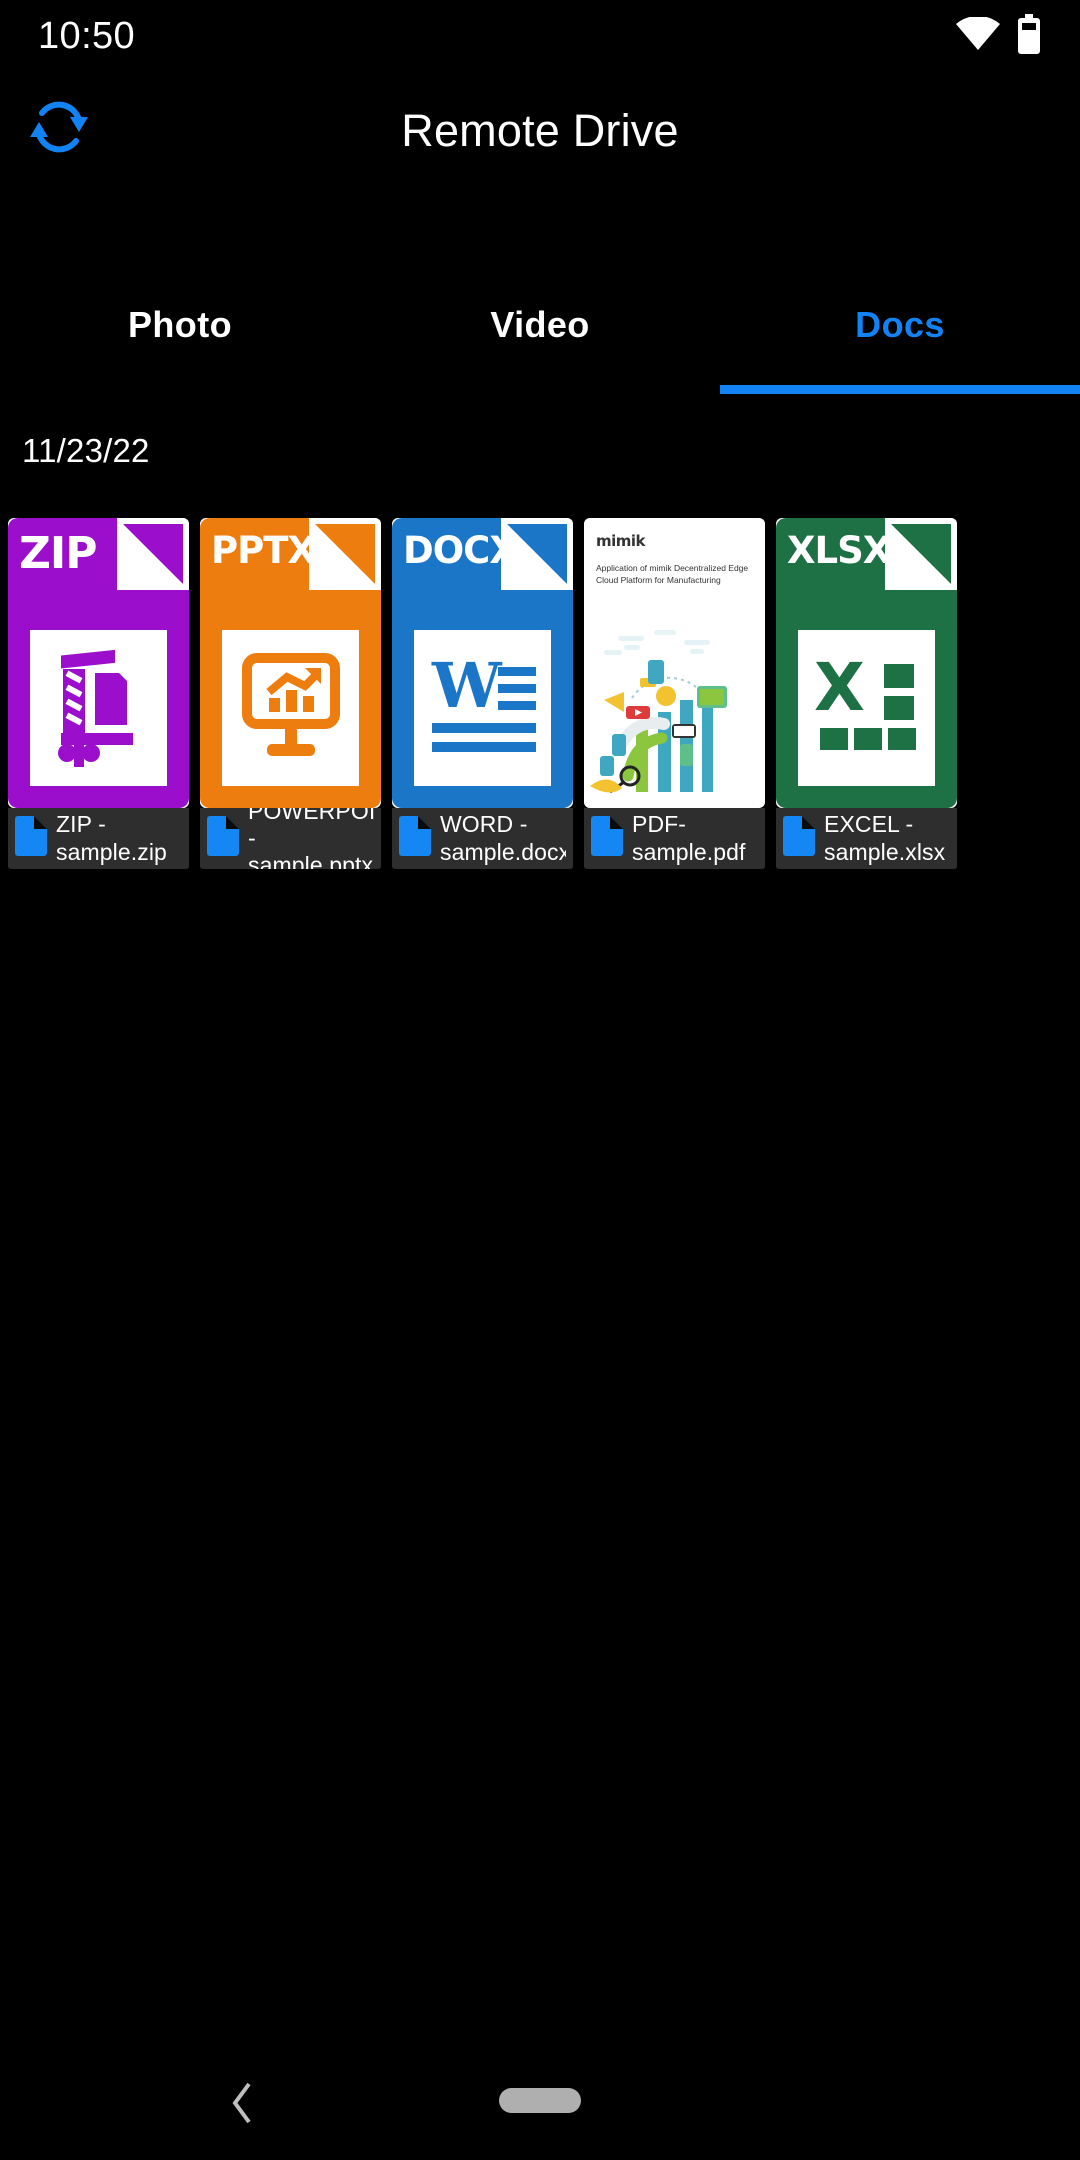 The width and height of the screenshot is (1080, 2160). I want to click on tab-video: Video, so click(540, 335).